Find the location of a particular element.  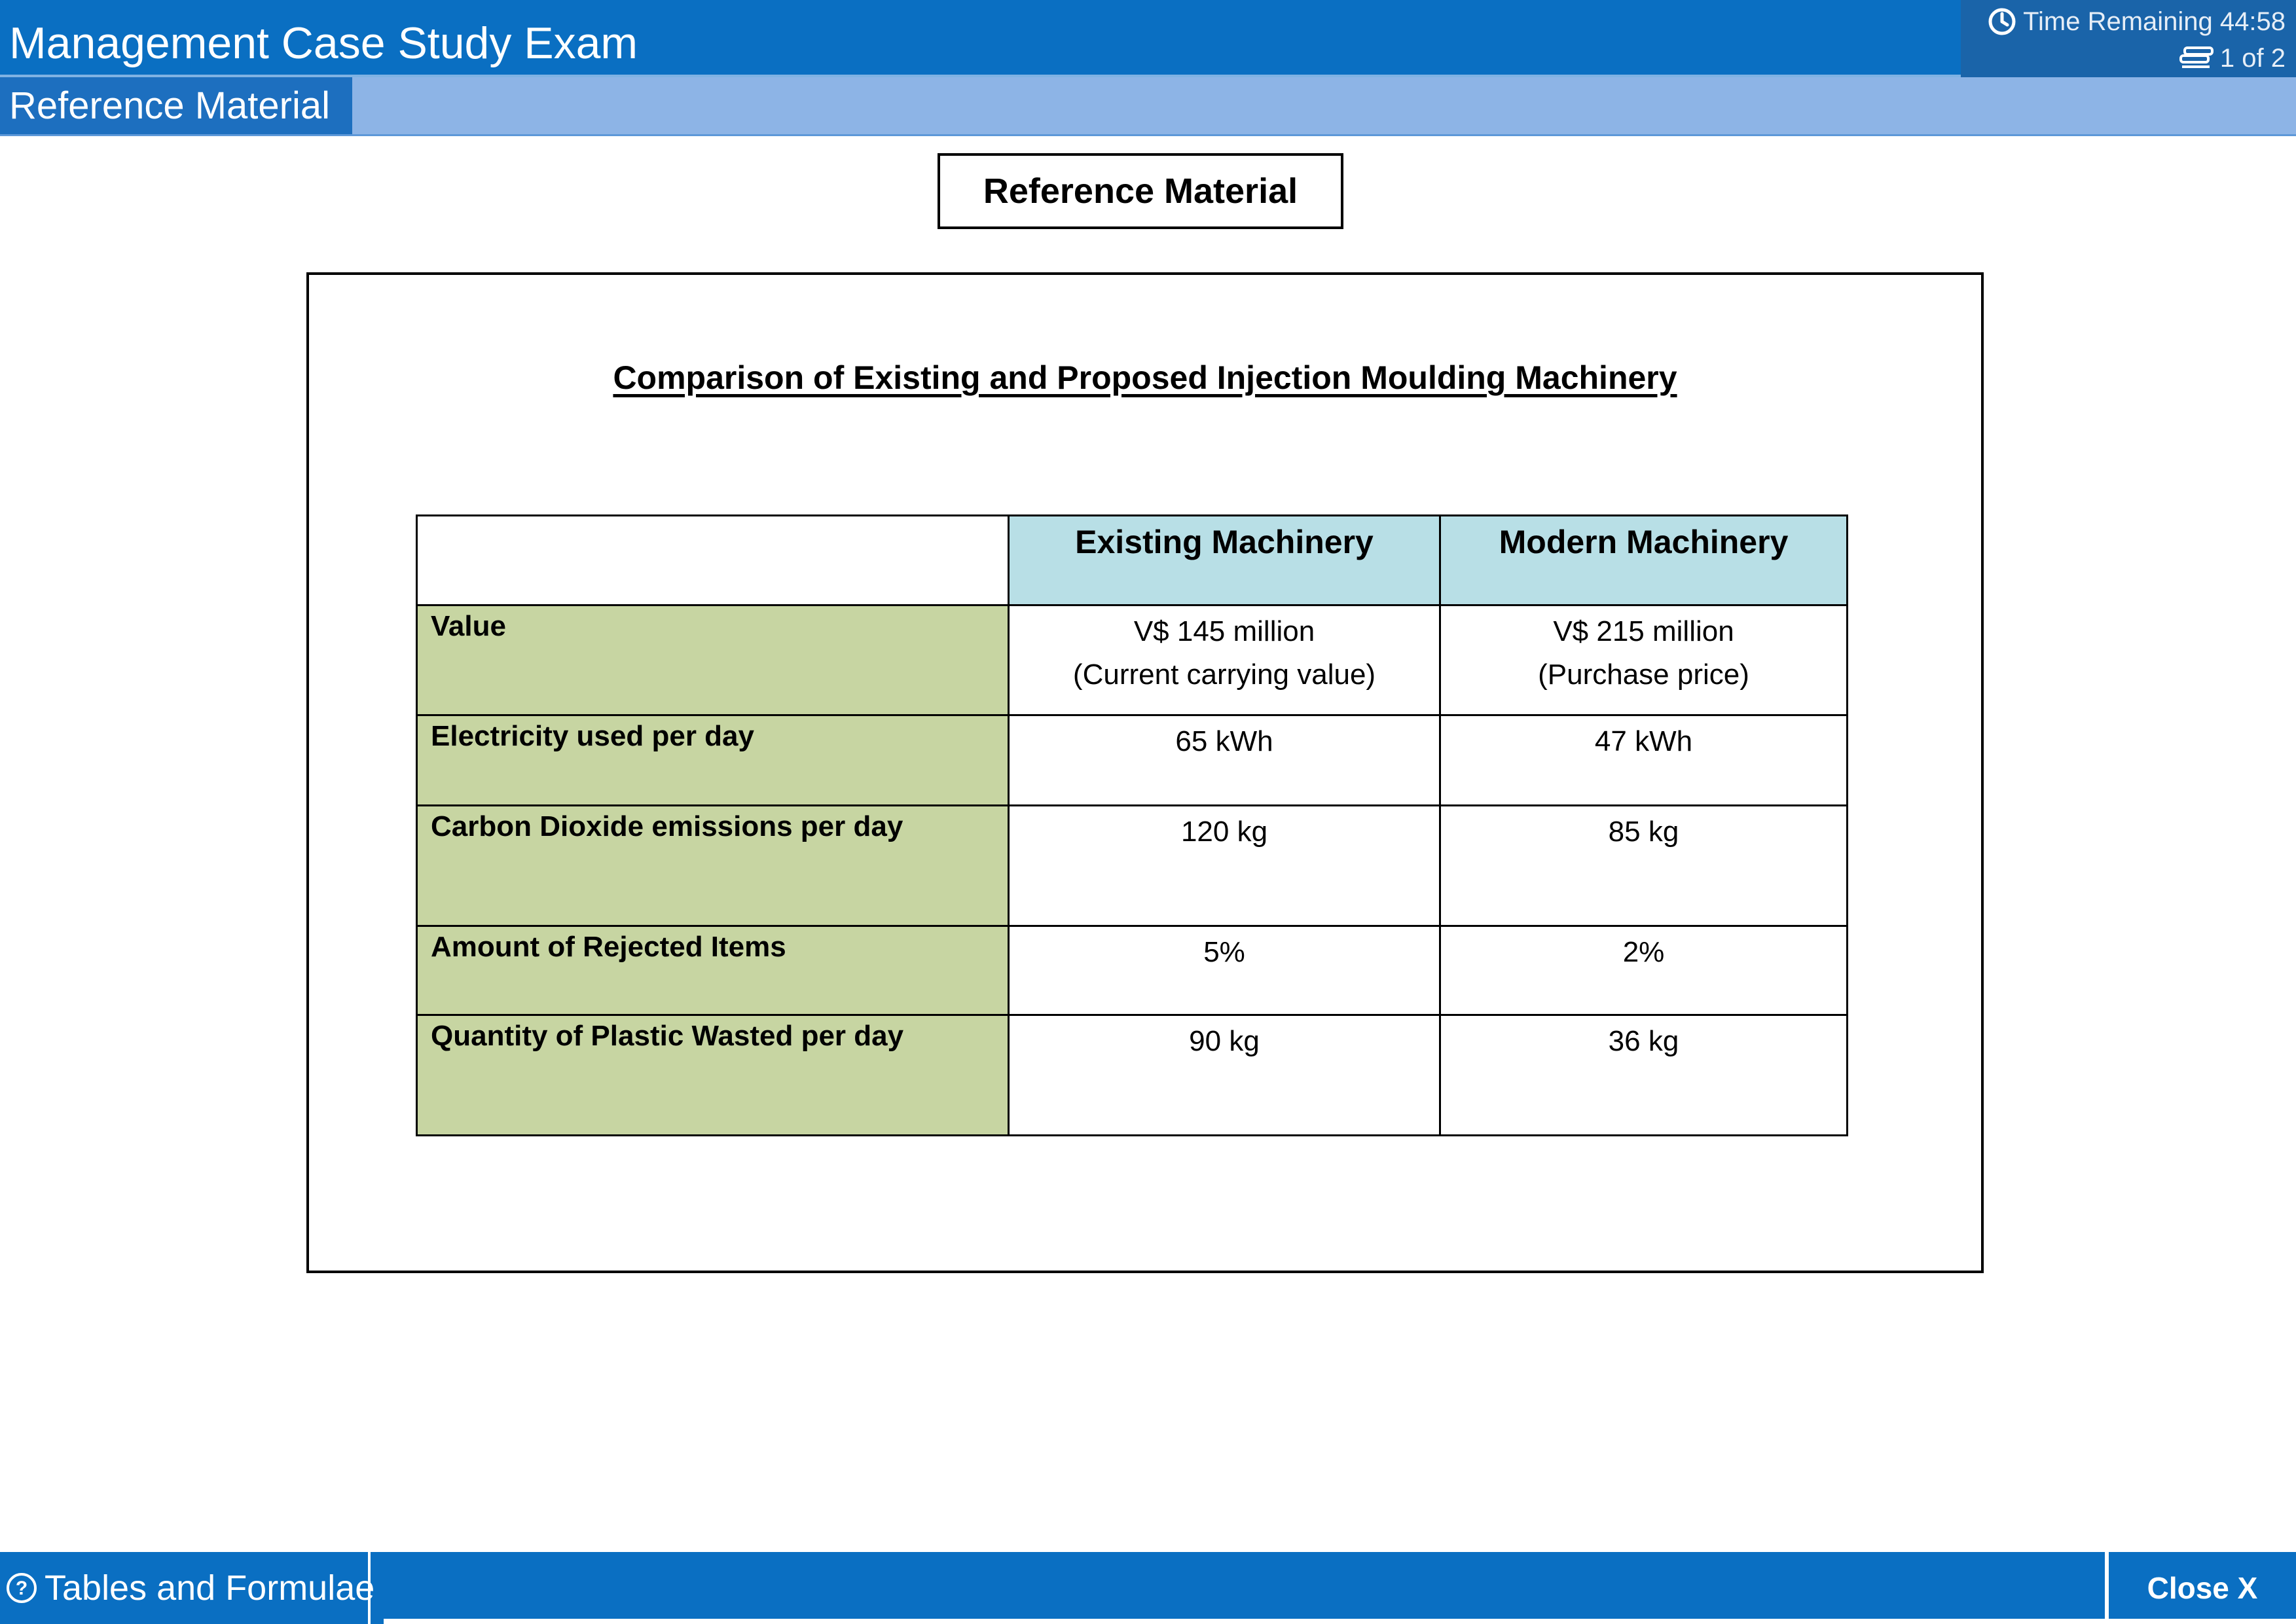

footer-divider is located at coordinates (1340, 1621).